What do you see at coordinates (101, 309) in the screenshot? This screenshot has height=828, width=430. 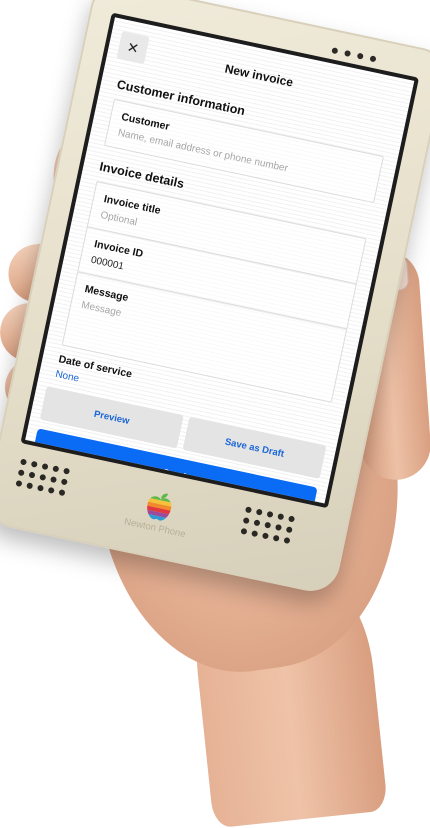 I see `message-placeholder: Message` at bounding box center [101, 309].